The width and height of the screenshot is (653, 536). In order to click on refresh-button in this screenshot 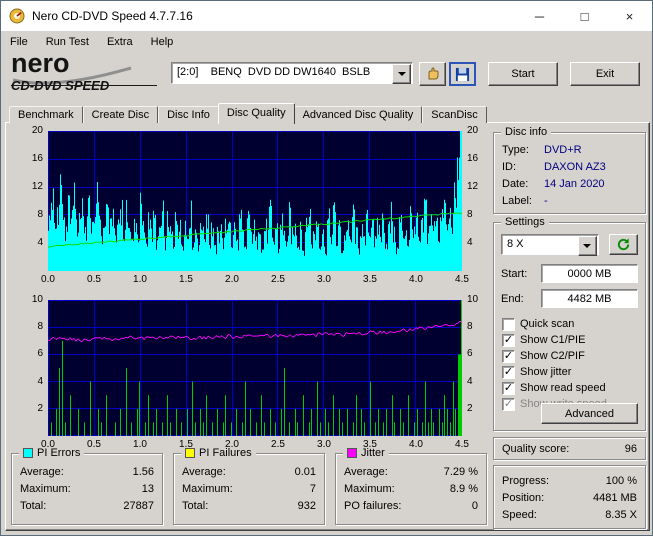, I will do `click(623, 244)`.